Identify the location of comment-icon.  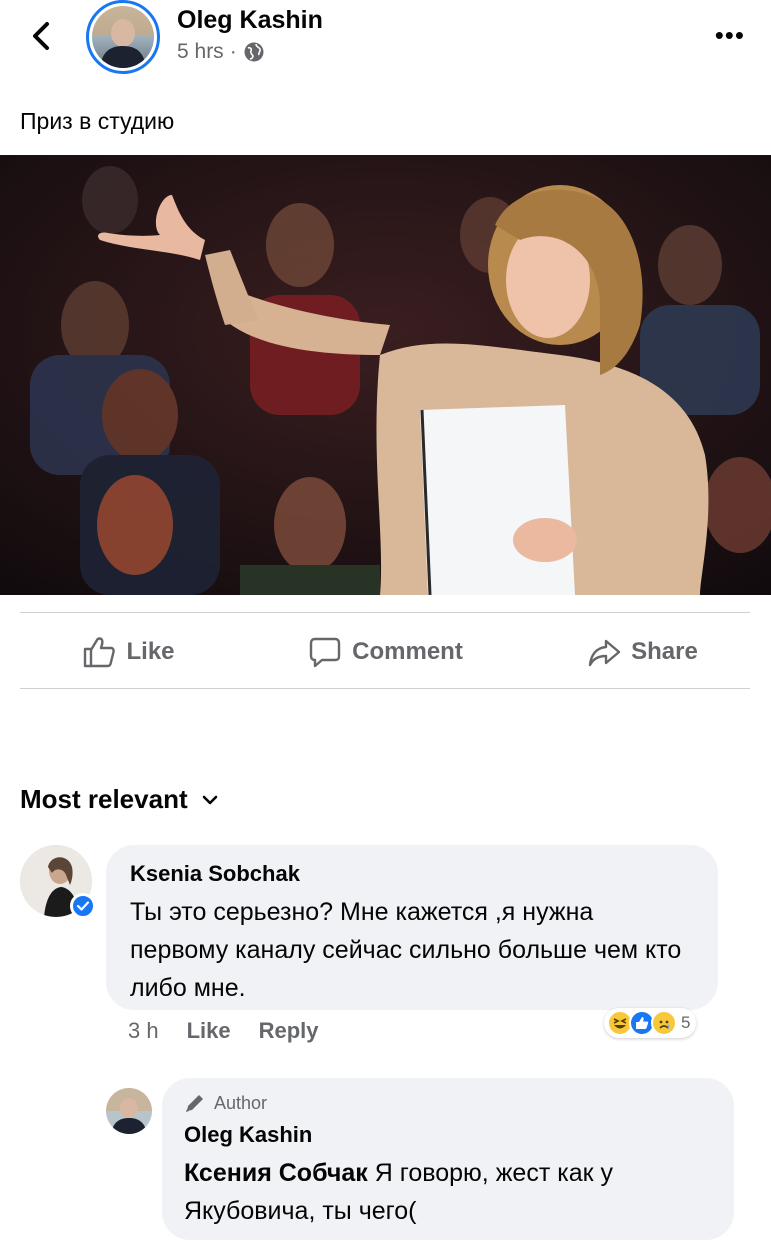
(325, 652).